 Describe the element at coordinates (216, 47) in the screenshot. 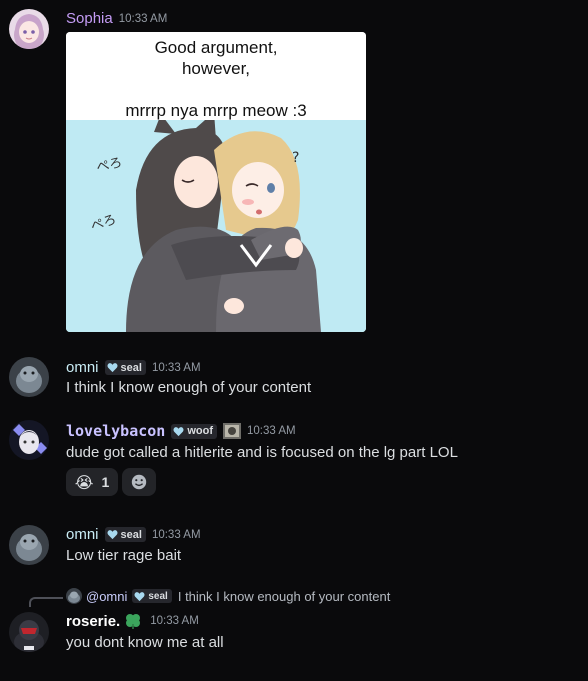

I see `caption-line-1: Good argument,` at that location.